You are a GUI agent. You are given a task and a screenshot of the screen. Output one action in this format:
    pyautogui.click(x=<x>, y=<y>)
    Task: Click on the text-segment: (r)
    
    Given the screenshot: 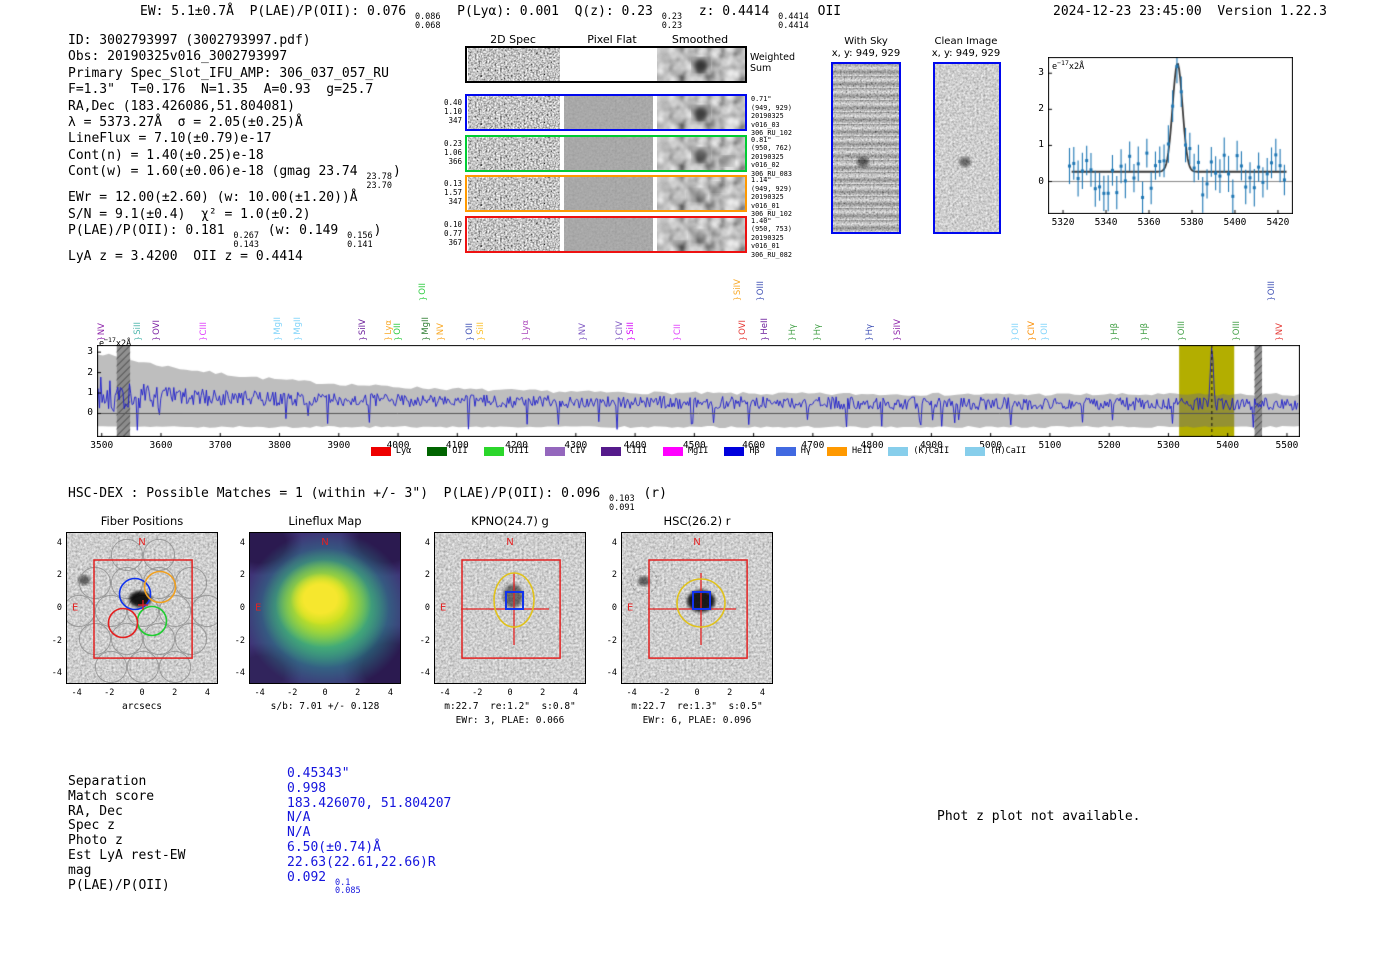 What is the action you would take?
    pyautogui.click(x=651, y=493)
    